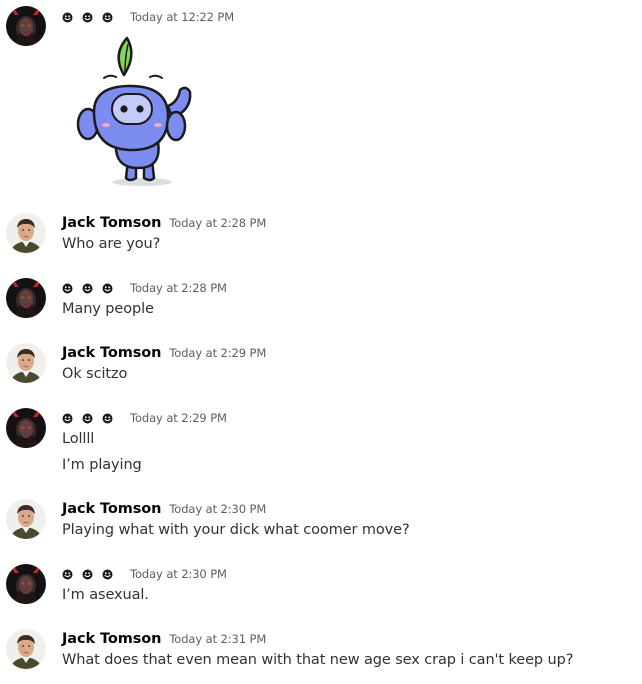 Image resolution: width=642 pixels, height=684 pixels. What do you see at coordinates (164, 639) in the screenshot?
I see `message-header: Jack Tomson Today at 2:31 PM` at bounding box center [164, 639].